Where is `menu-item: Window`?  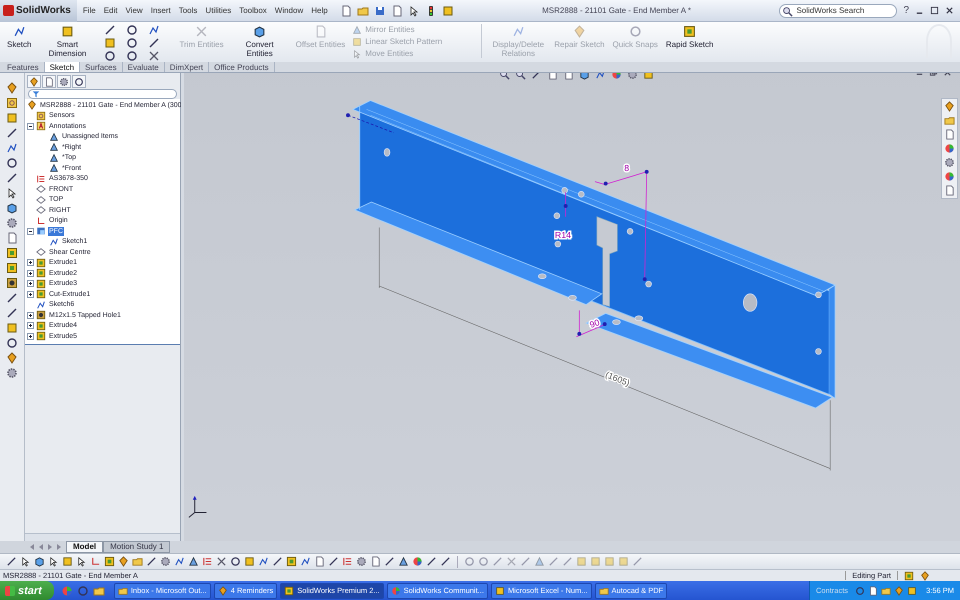 menu-item: Window is located at coordinates (289, 10).